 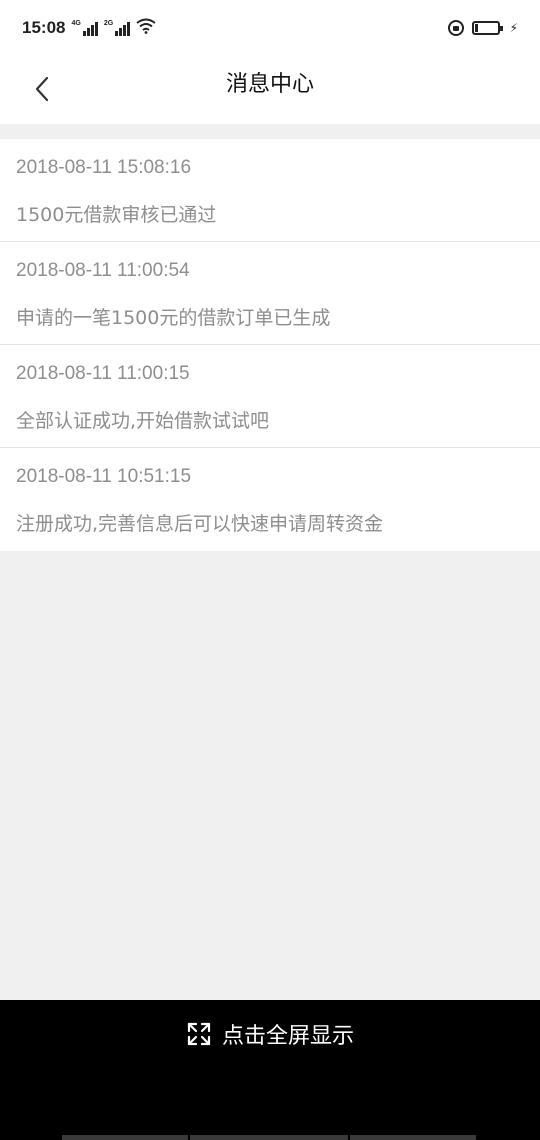 What do you see at coordinates (269, 84) in the screenshot?
I see `page-title: 消息中心` at bounding box center [269, 84].